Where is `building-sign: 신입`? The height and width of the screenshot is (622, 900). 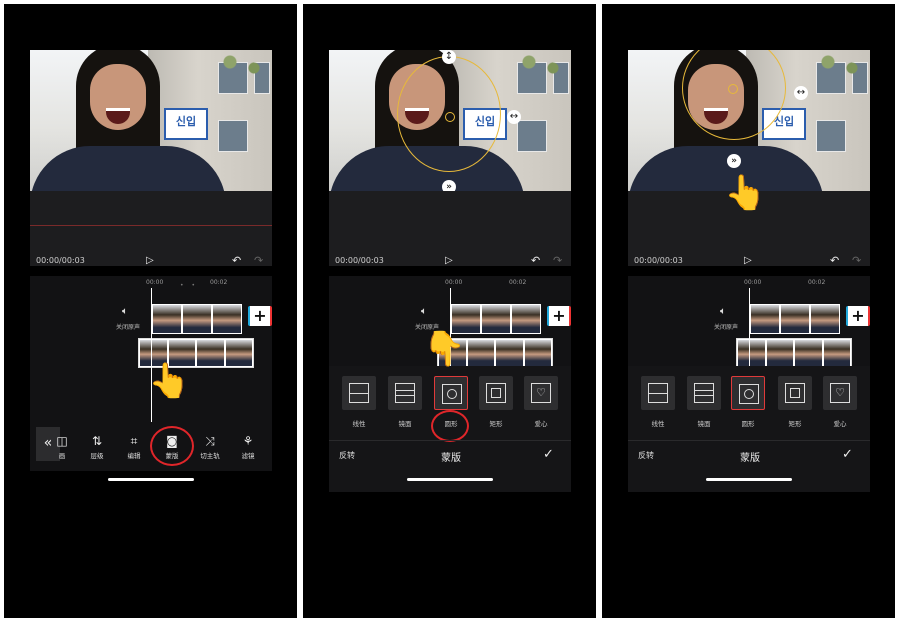
building-sign: 신입 is located at coordinates (186, 124).